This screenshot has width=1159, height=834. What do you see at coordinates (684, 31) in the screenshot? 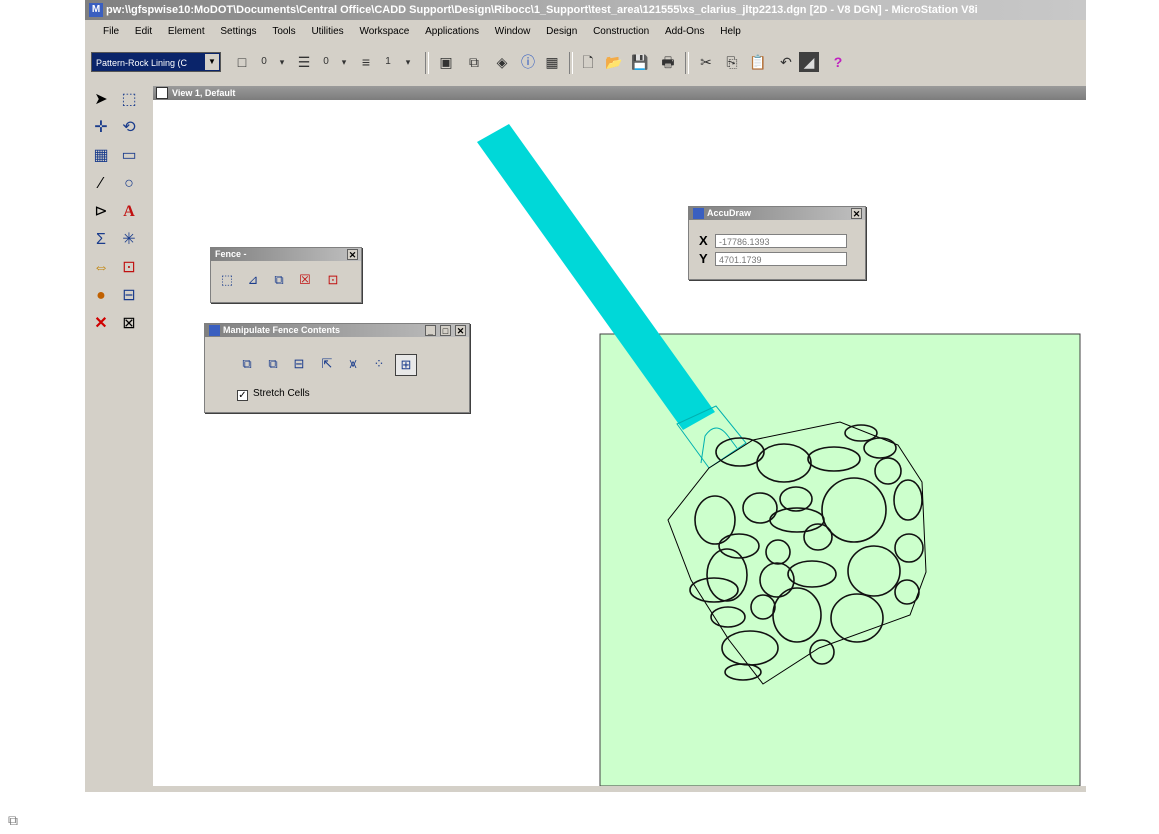
I see `menu-add-ons: Add-Ons` at bounding box center [684, 31].